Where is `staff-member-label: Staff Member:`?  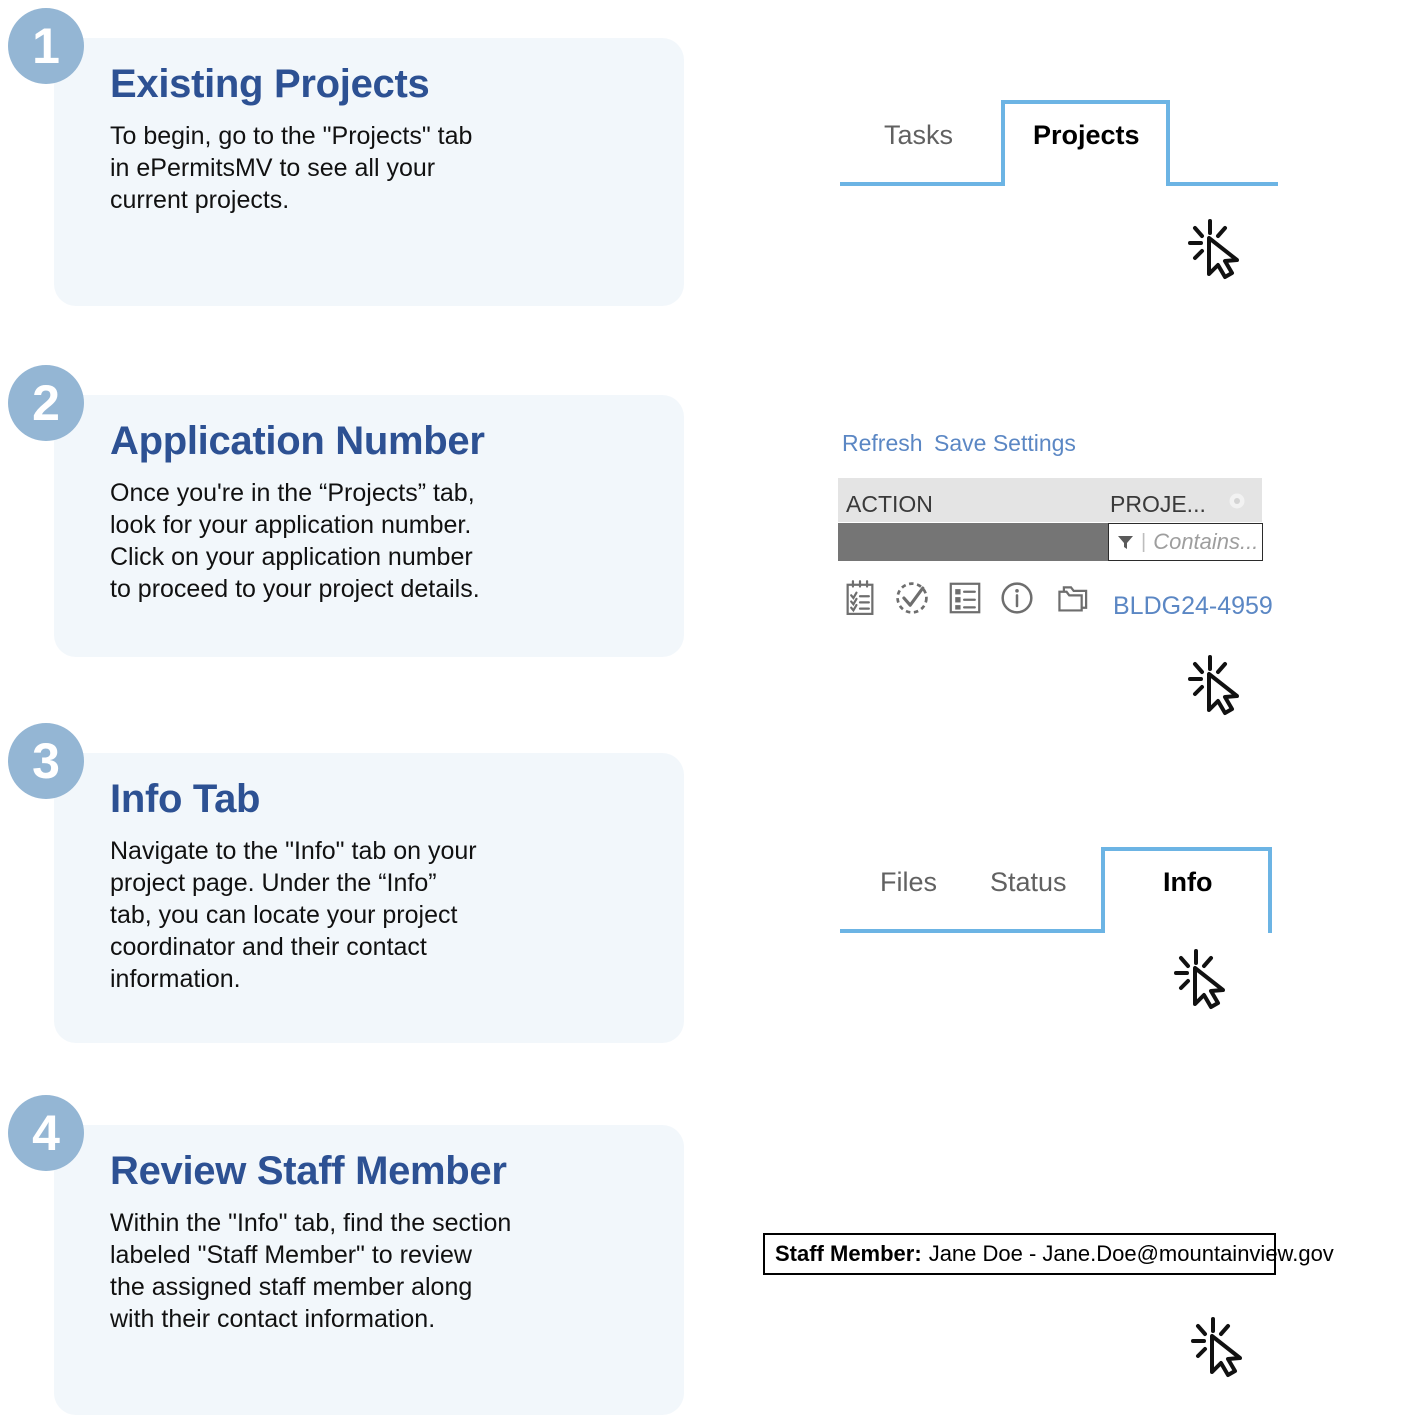 staff-member-label: Staff Member: is located at coordinates (848, 1253).